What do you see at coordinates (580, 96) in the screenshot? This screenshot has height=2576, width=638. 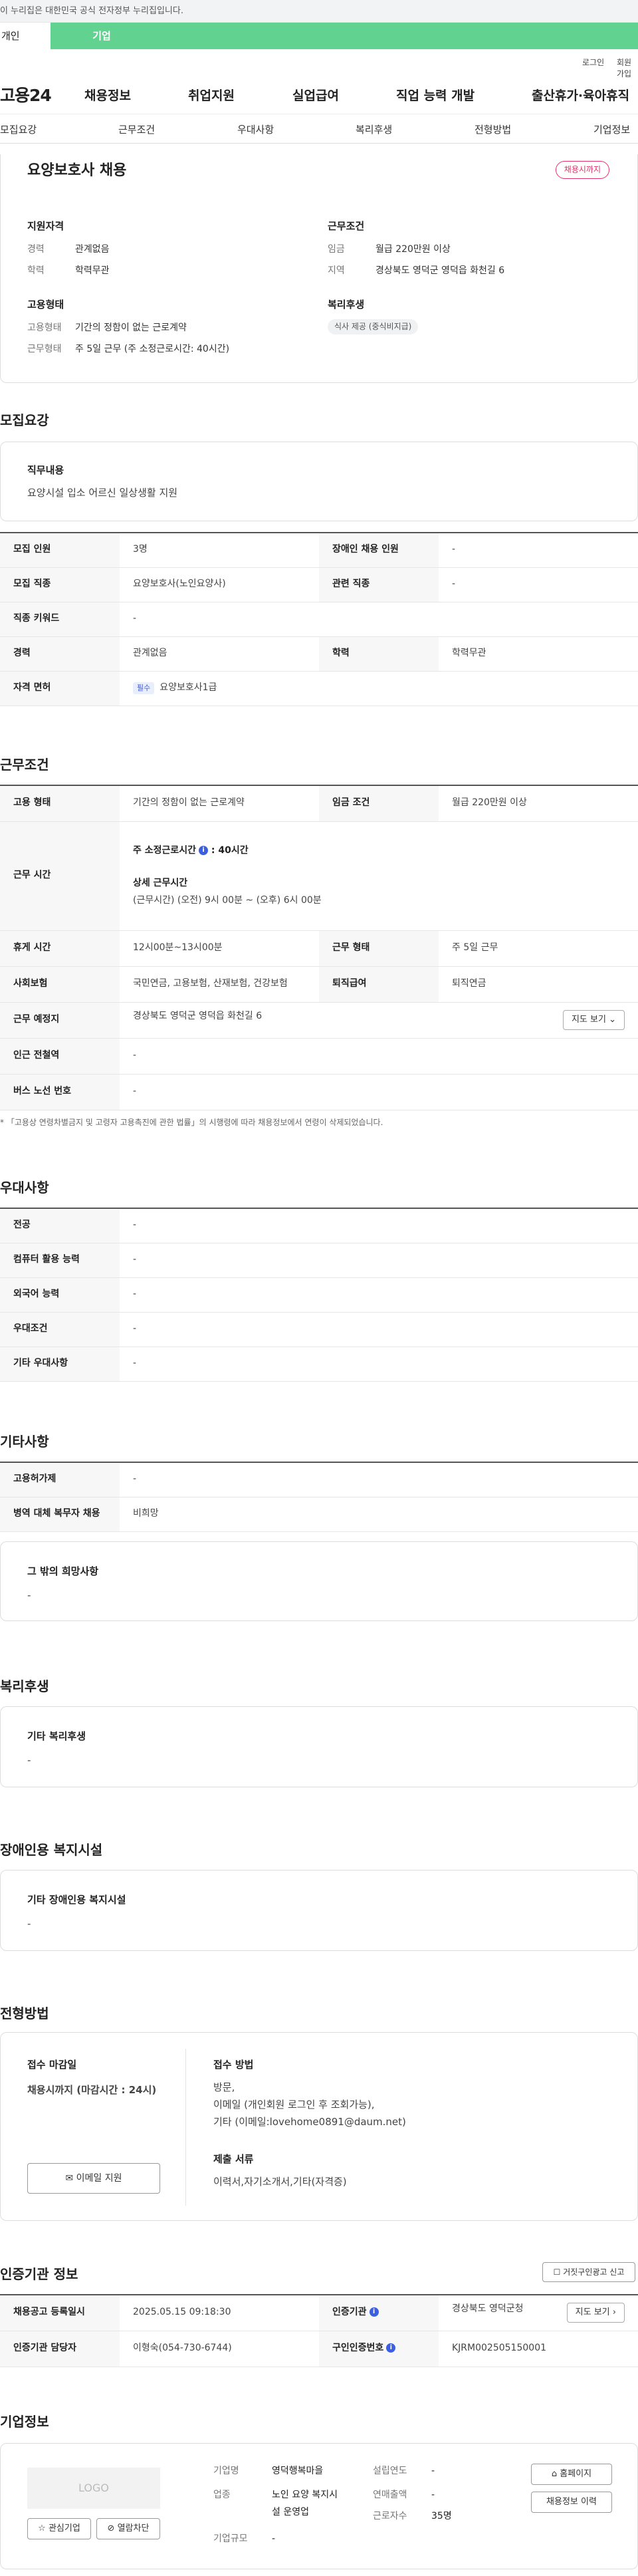 I see `gnb-leave: 출산휴가·육아휴직` at bounding box center [580, 96].